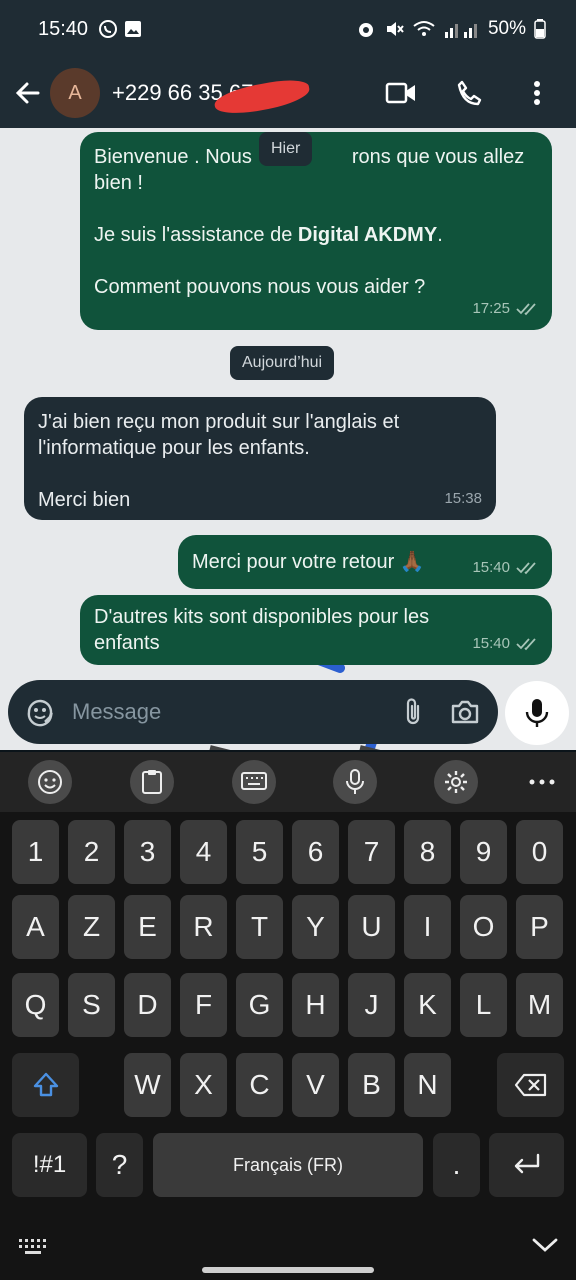 The height and width of the screenshot is (1280, 576). Describe the element at coordinates (539, 927) in the screenshot. I see `key-p: P` at that location.